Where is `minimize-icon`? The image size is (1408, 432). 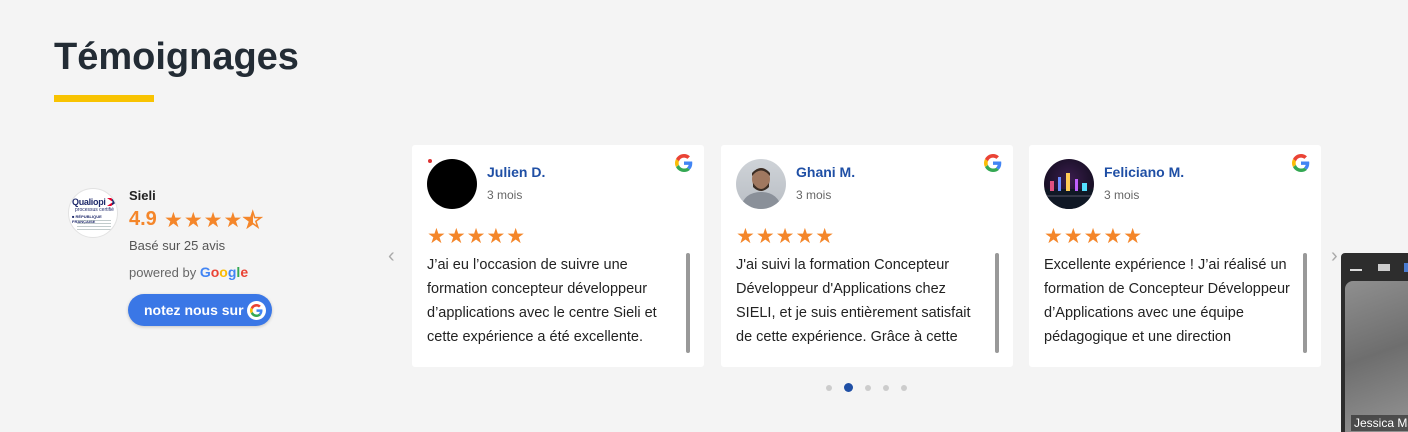
minimize-icon is located at coordinates (1356, 270).